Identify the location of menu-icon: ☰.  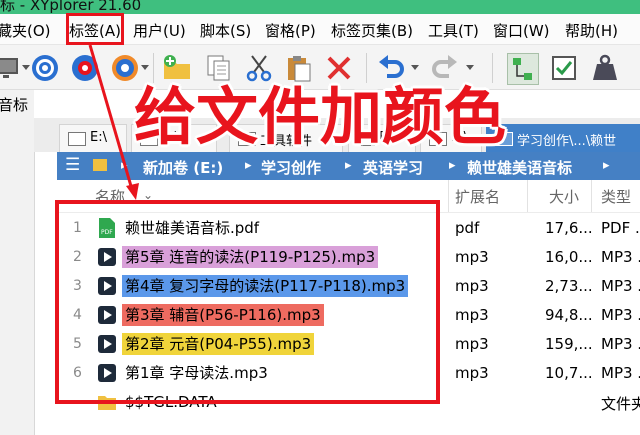
(72, 165).